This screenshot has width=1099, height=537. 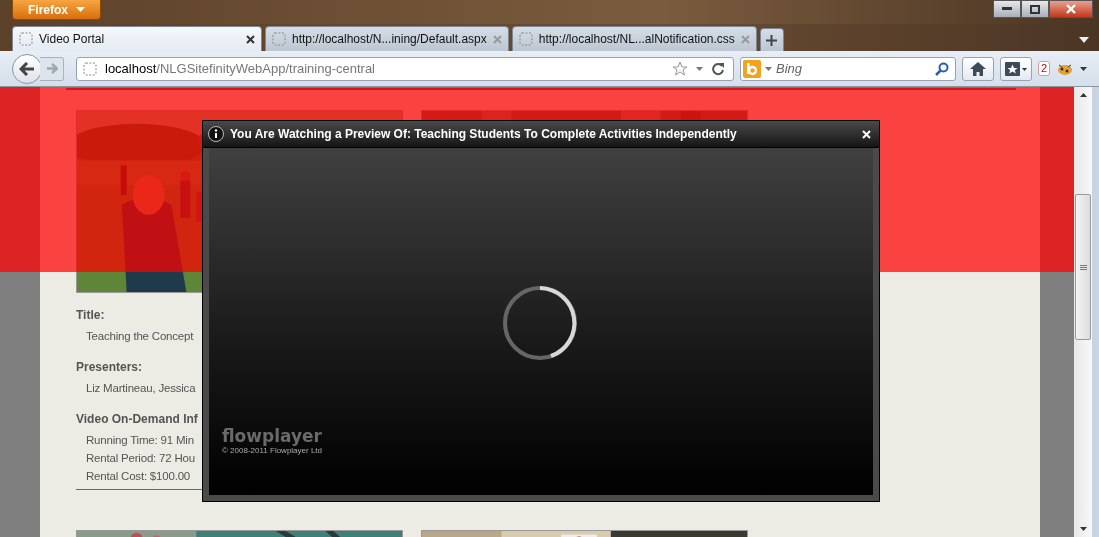 What do you see at coordinates (138, 476) in the screenshot?
I see `field-value: Rental Cost: $100.00` at bounding box center [138, 476].